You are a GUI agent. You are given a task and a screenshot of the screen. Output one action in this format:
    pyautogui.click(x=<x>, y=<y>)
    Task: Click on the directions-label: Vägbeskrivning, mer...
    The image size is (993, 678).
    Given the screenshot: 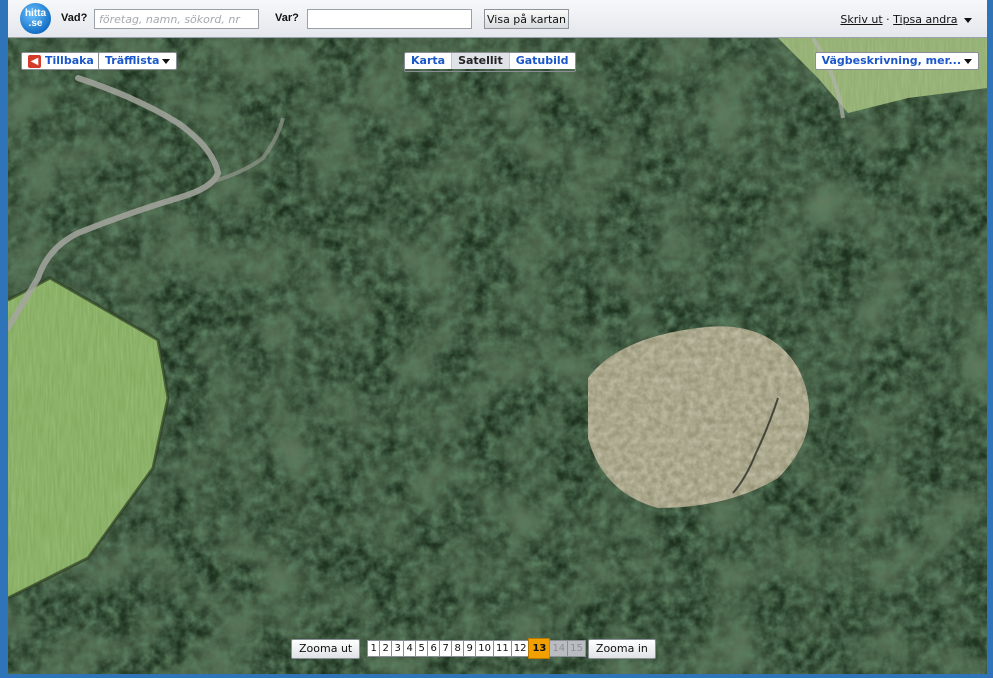 What is the action you would take?
    pyautogui.click(x=891, y=60)
    